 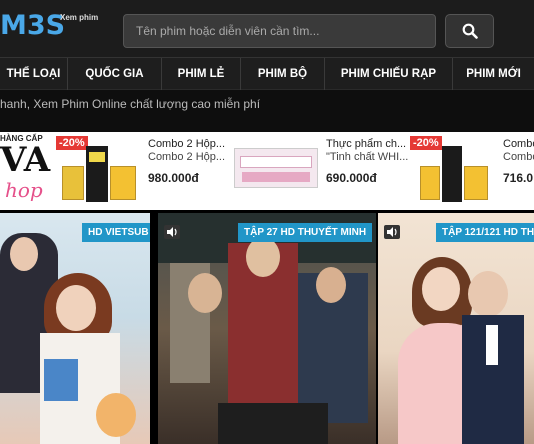 I want to click on logo-subtitle: Xem phim, so click(x=79, y=17).